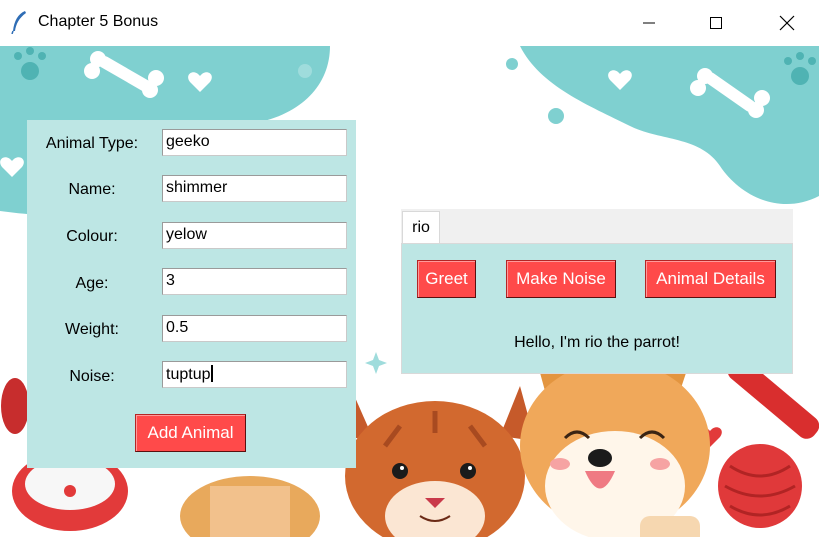 The width and height of the screenshot is (819, 537). Describe the element at coordinates (254, 188) in the screenshot. I see `name-input: shimmer` at that location.